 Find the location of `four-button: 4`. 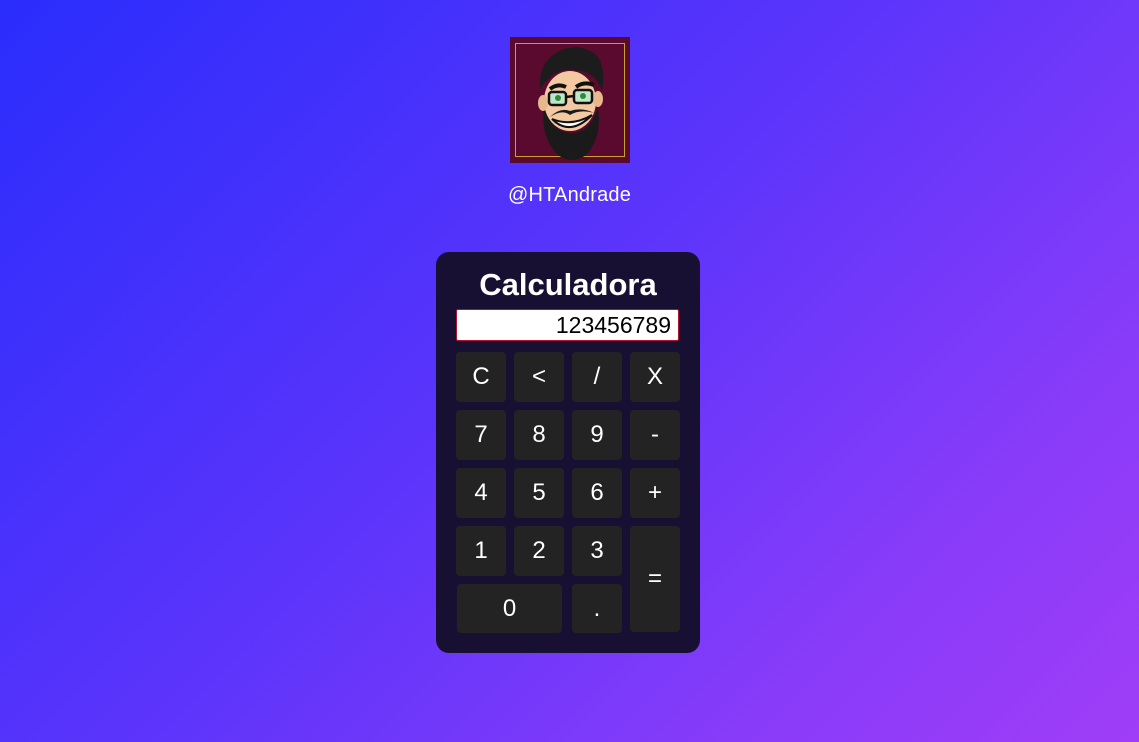

four-button: 4 is located at coordinates (481, 493).